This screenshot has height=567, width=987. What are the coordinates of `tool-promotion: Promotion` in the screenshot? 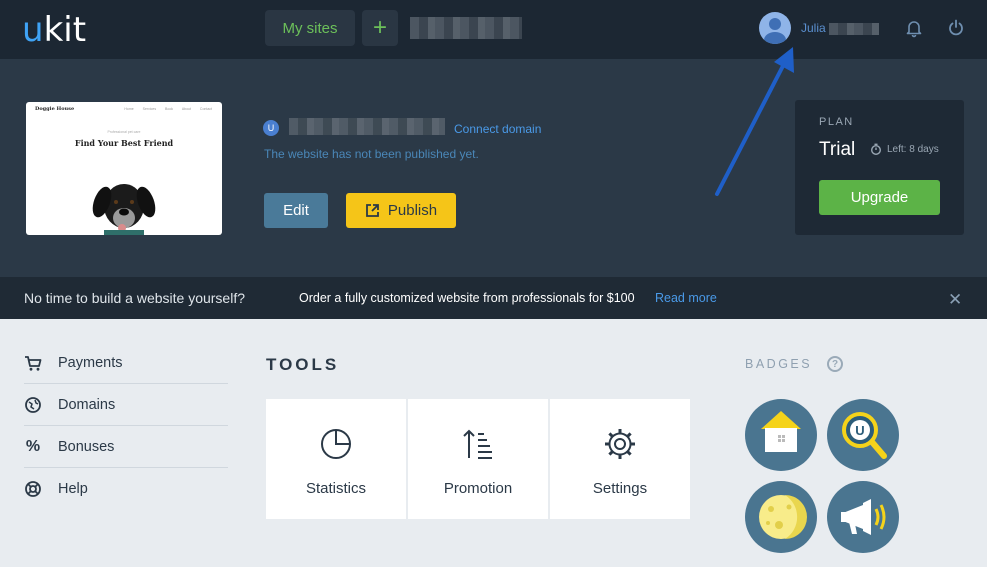 It's located at (478, 459).